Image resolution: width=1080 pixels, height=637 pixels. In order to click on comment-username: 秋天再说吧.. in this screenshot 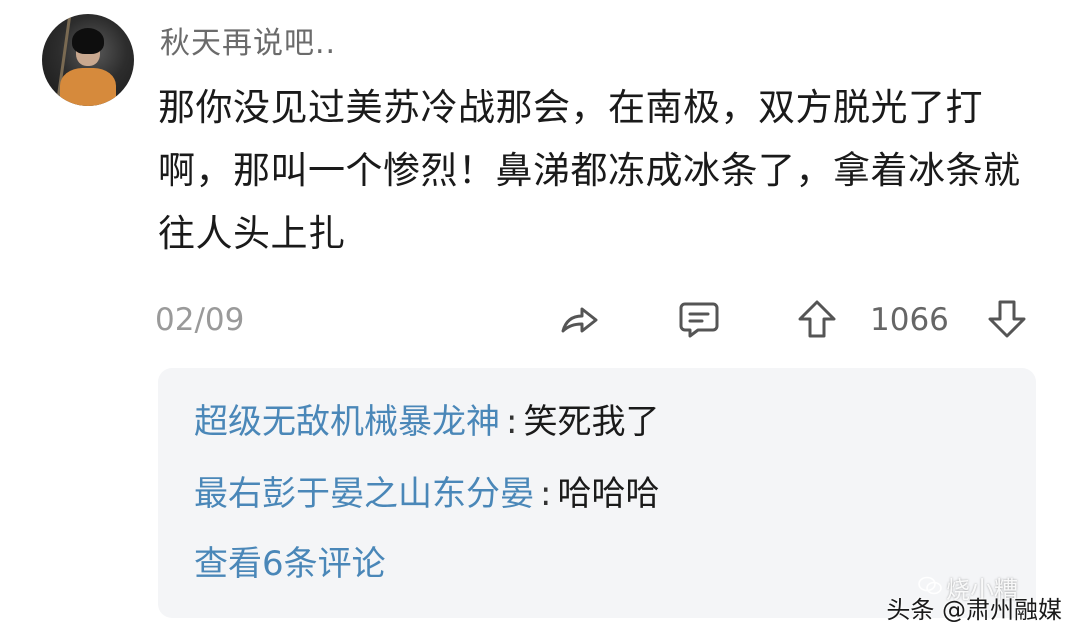, I will do `click(248, 40)`.